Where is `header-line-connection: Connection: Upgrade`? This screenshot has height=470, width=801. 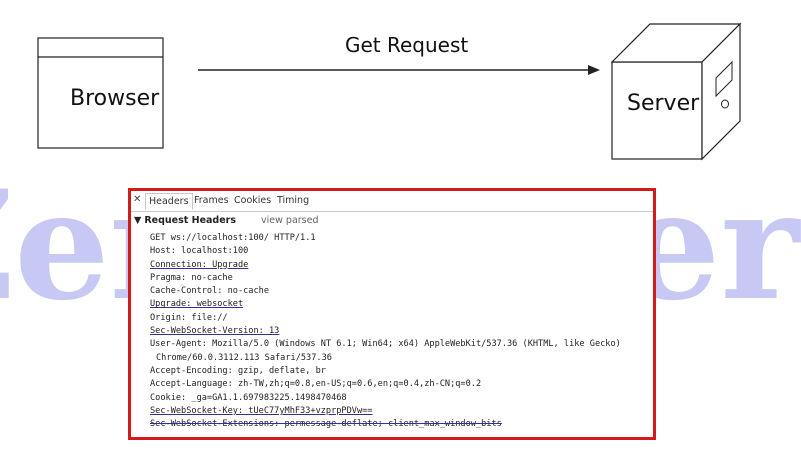 header-line-connection: Connection: Upgrade is located at coordinates (199, 264).